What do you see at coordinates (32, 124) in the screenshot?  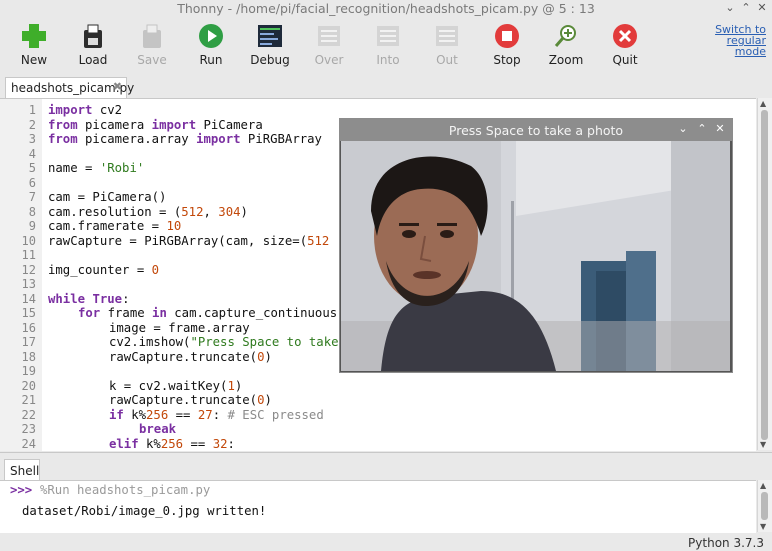 I see `line-number: 2` at bounding box center [32, 124].